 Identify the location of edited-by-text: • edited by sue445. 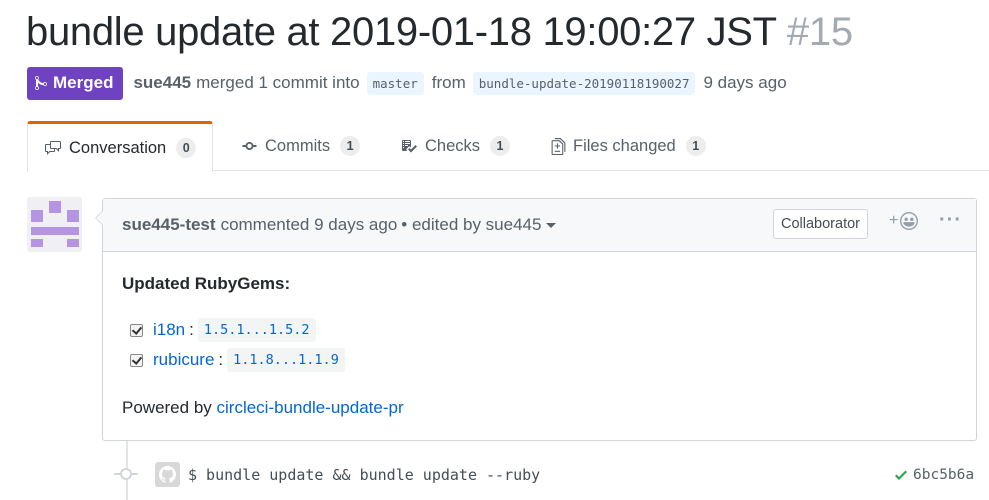
(471, 224).